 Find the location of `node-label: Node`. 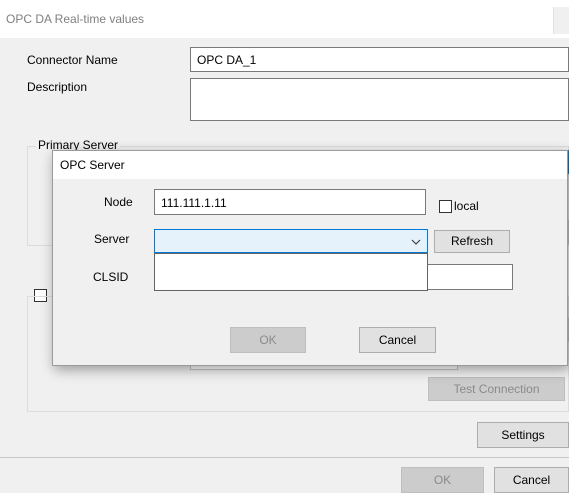

node-label: Node is located at coordinates (118, 202).